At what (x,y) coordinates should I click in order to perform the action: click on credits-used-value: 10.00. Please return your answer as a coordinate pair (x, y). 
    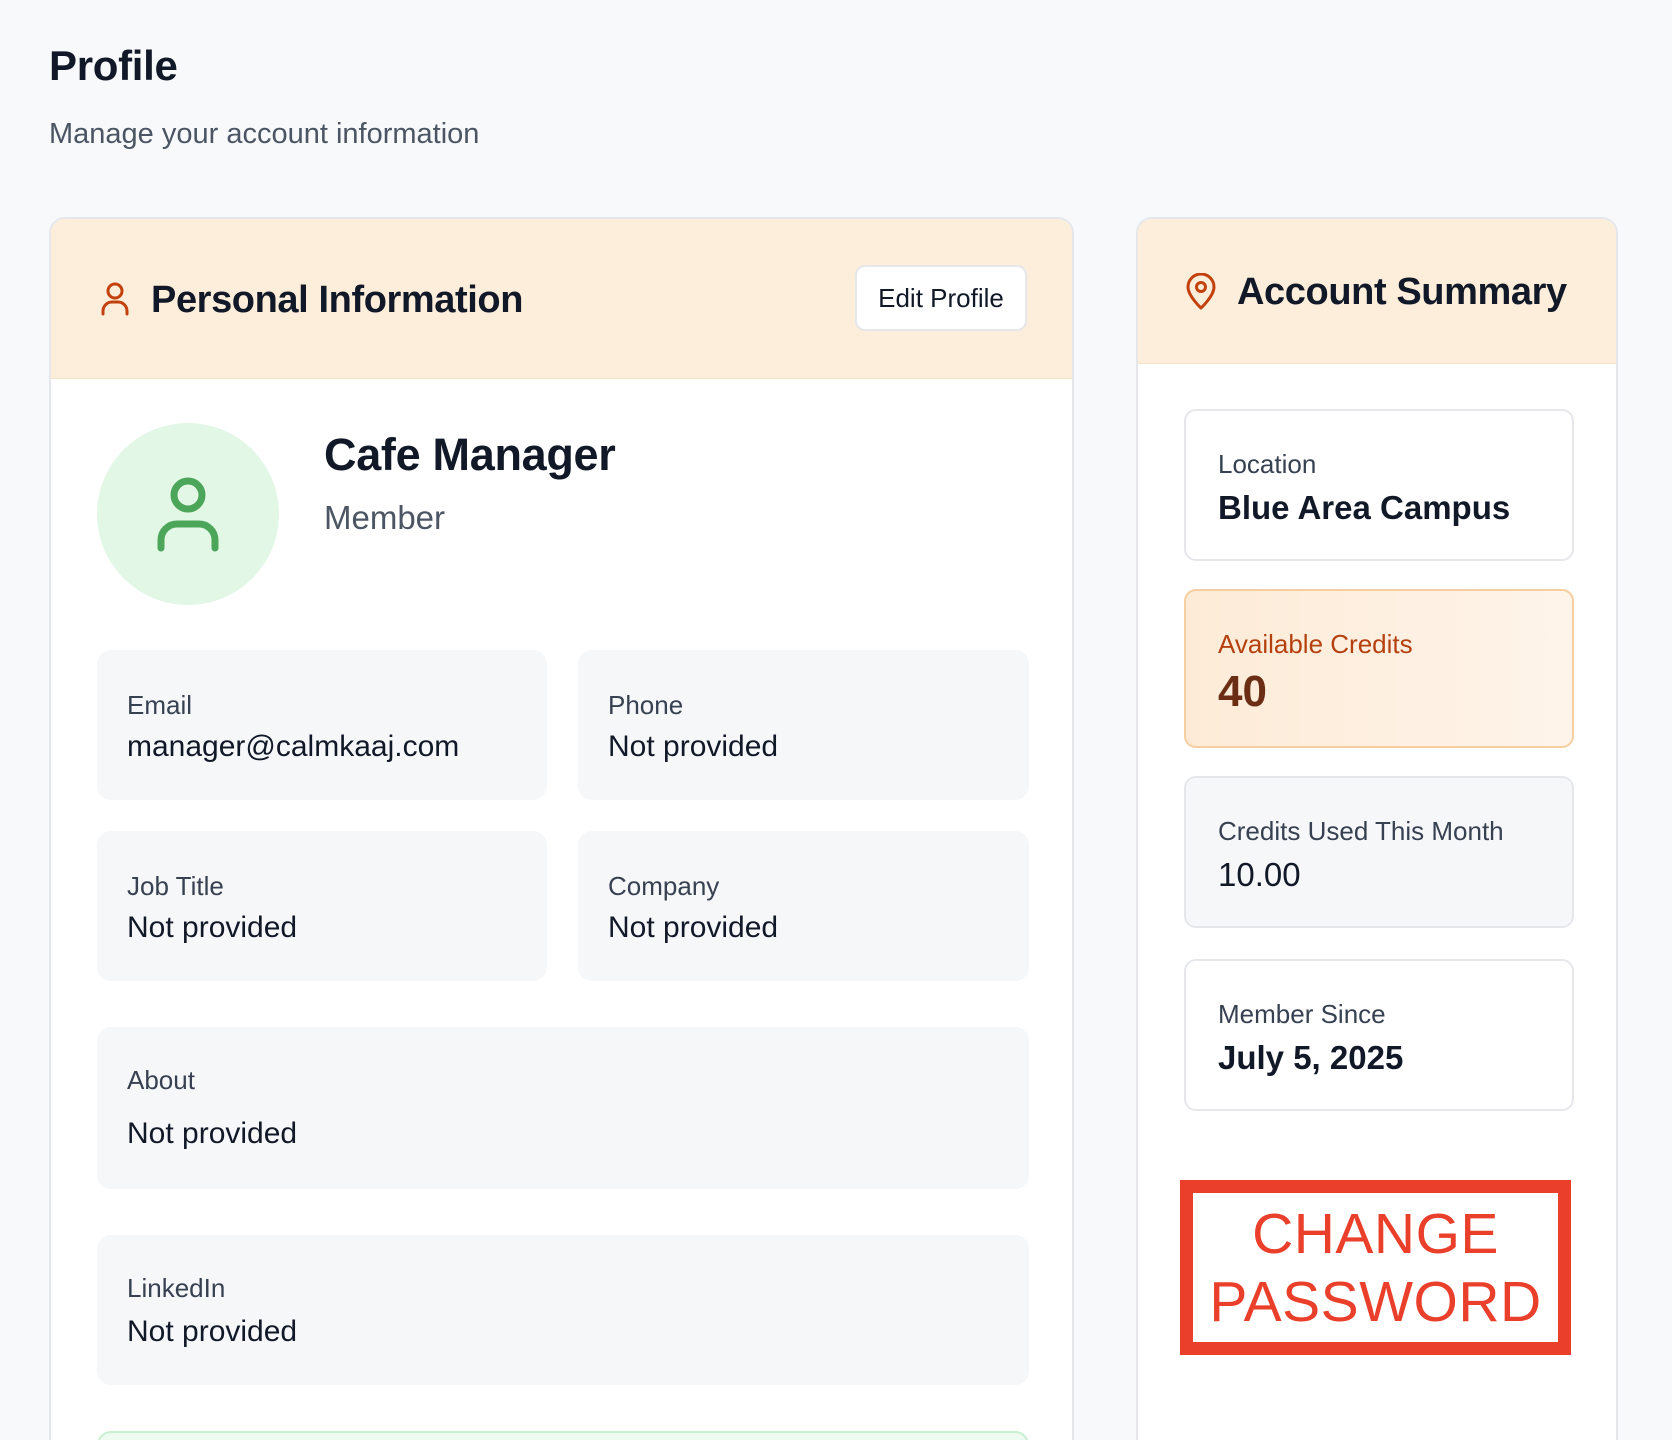
    Looking at the image, I should click on (1259, 874).